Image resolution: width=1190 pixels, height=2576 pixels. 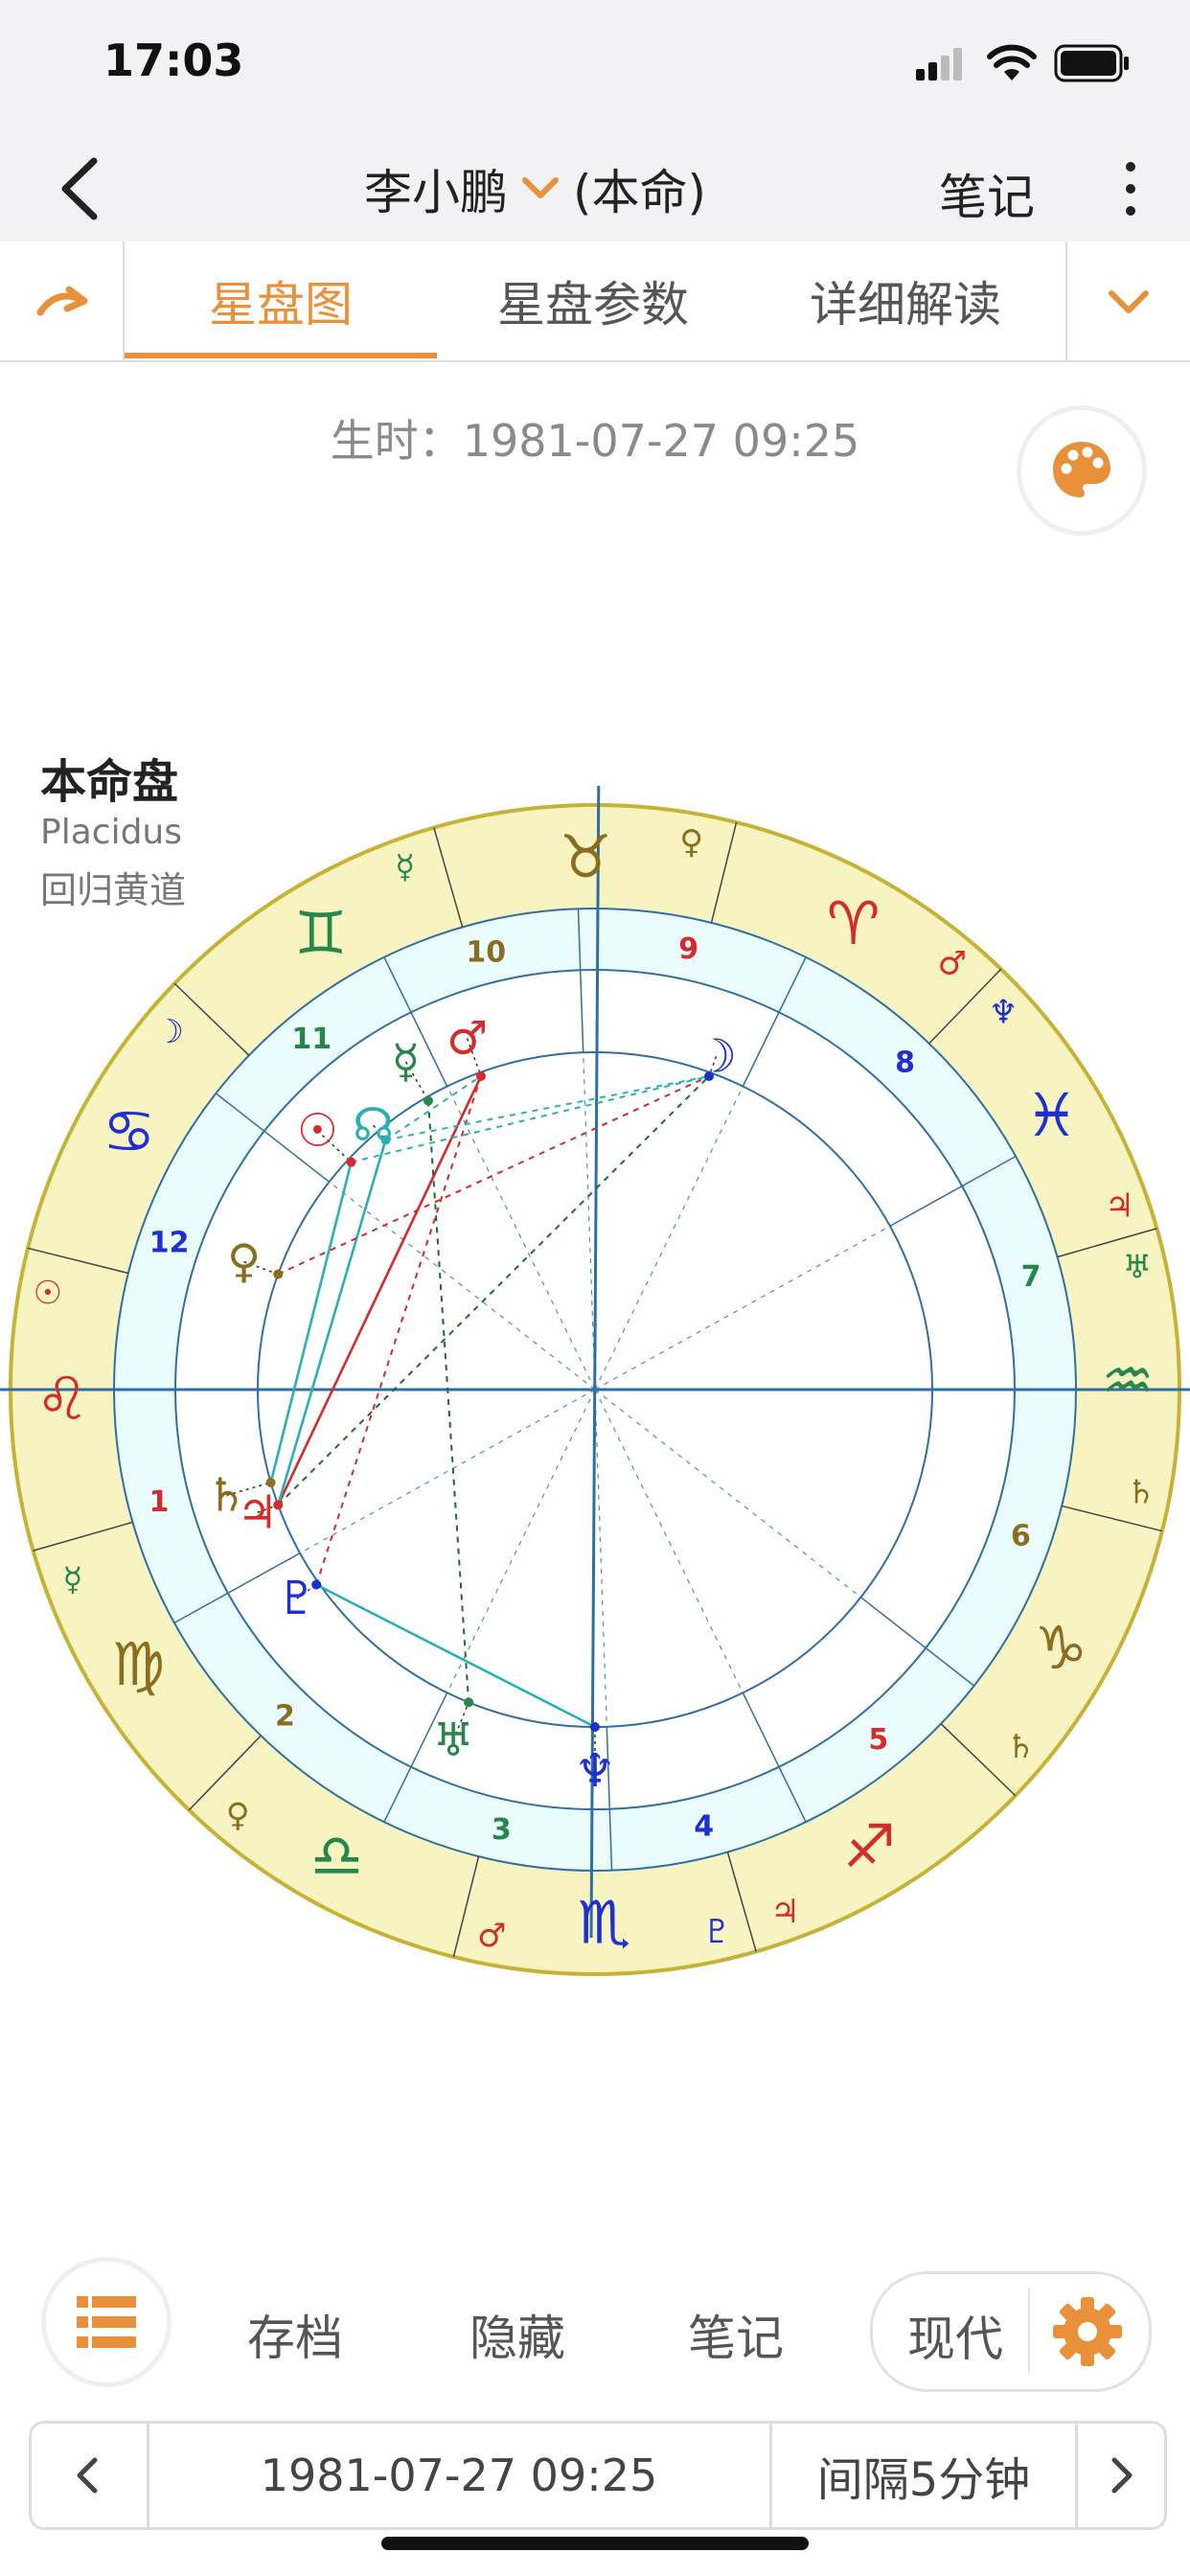 I want to click on house-number: 8, so click(x=905, y=1063).